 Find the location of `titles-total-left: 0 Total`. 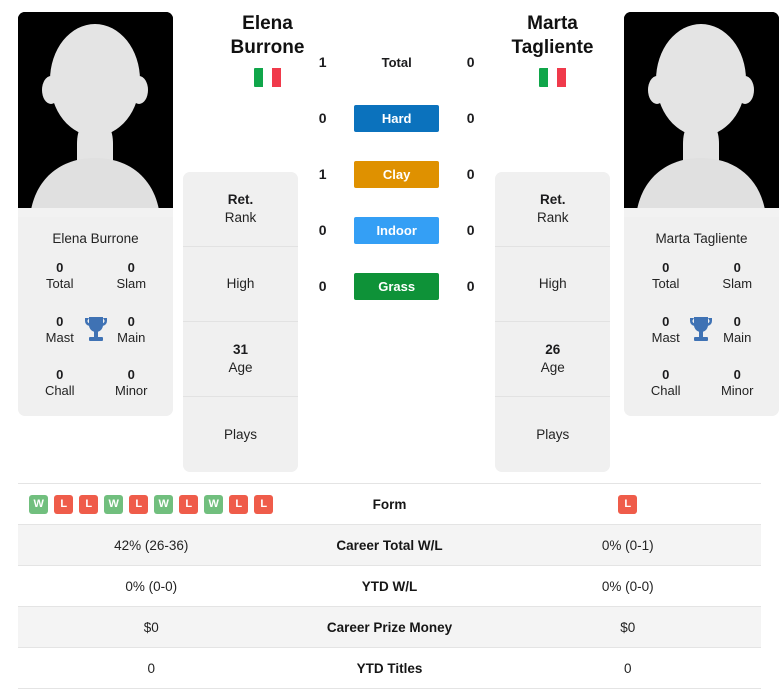

titles-total-left: 0 Total is located at coordinates (60, 276).